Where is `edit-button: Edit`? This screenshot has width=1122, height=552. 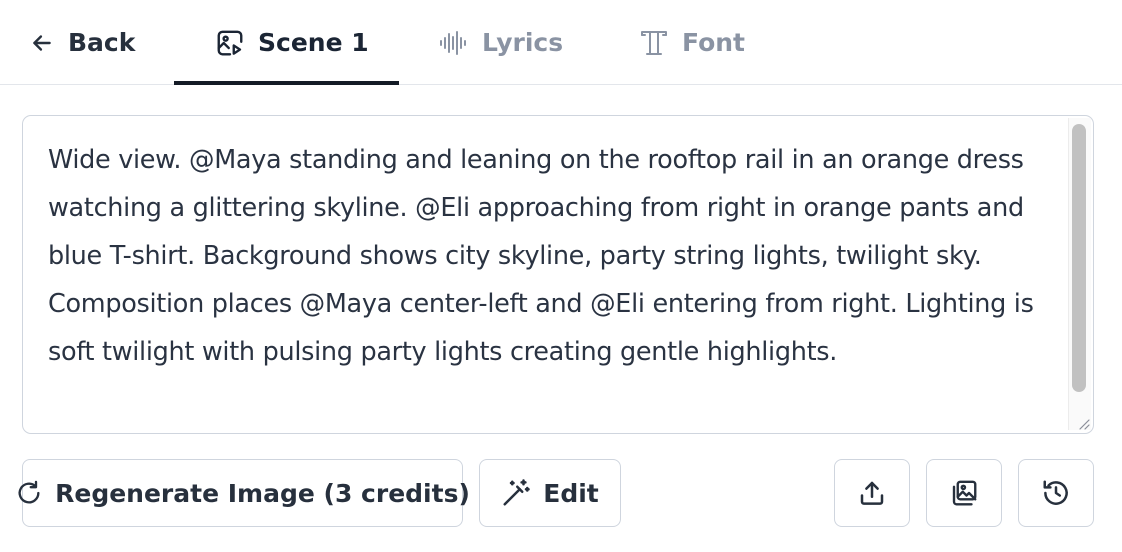 edit-button: Edit is located at coordinates (550, 493).